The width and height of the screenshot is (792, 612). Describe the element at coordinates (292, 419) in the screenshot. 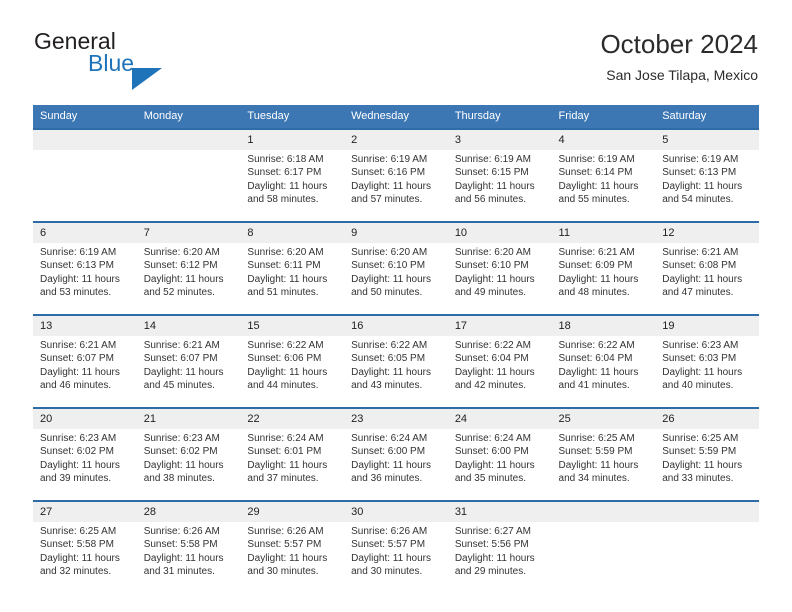

I see `day-number: 22` at that location.